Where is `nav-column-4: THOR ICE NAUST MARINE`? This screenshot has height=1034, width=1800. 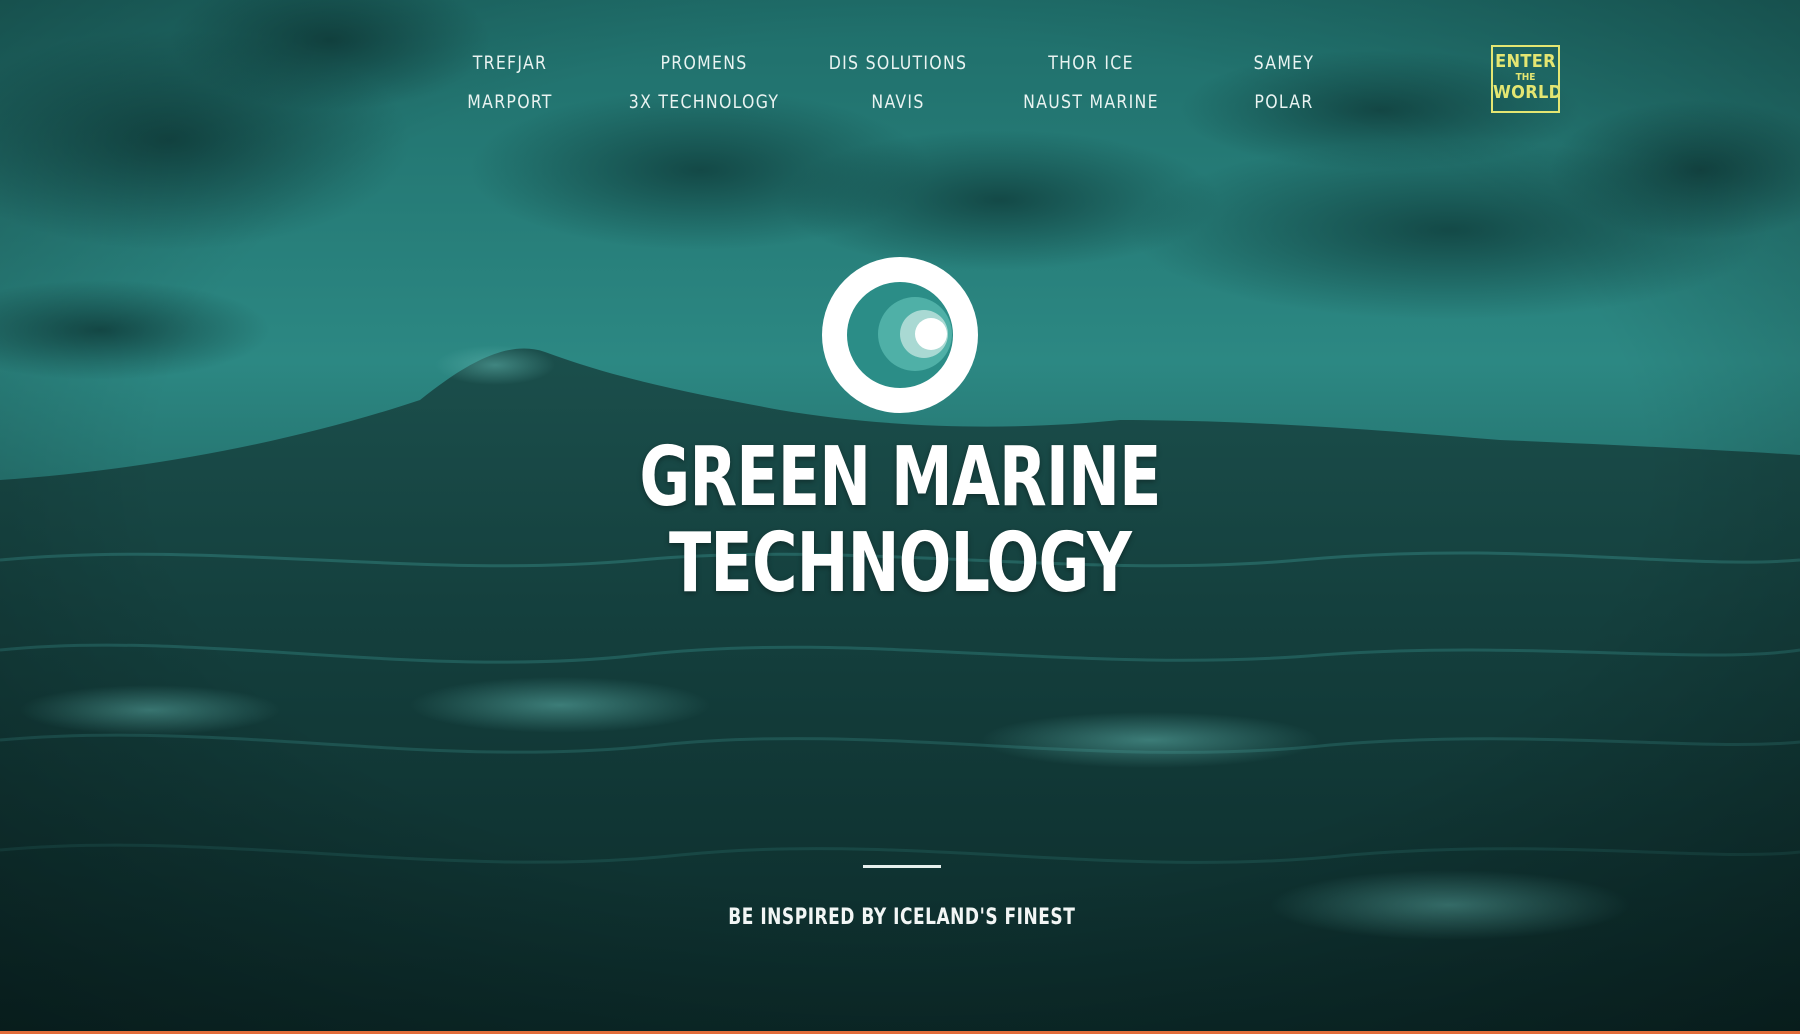 nav-column-4: THOR ICE NAUST MARINE is located at coordinates (1091, 83).